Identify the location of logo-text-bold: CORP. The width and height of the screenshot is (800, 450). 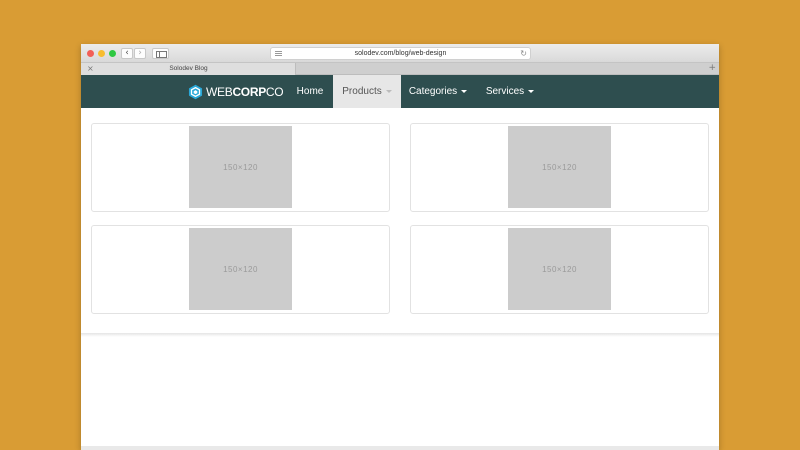
(249, 92).